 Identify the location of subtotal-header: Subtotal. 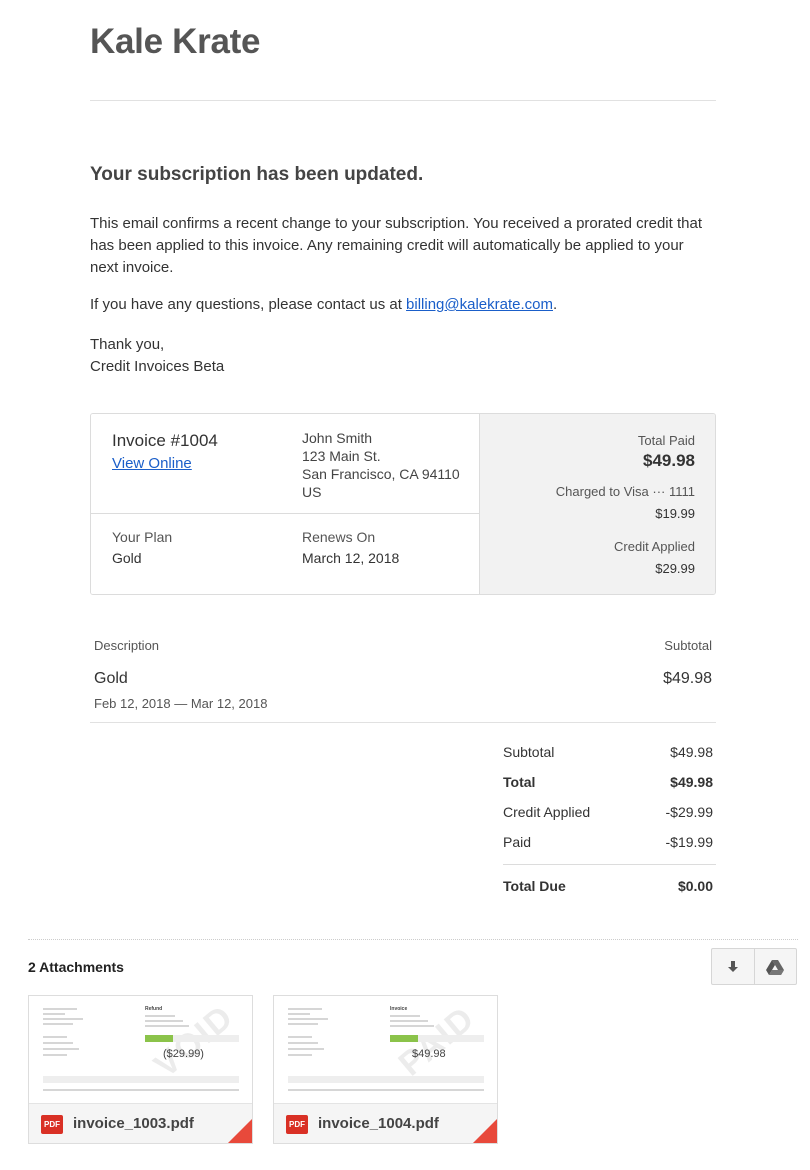
(688, 645).